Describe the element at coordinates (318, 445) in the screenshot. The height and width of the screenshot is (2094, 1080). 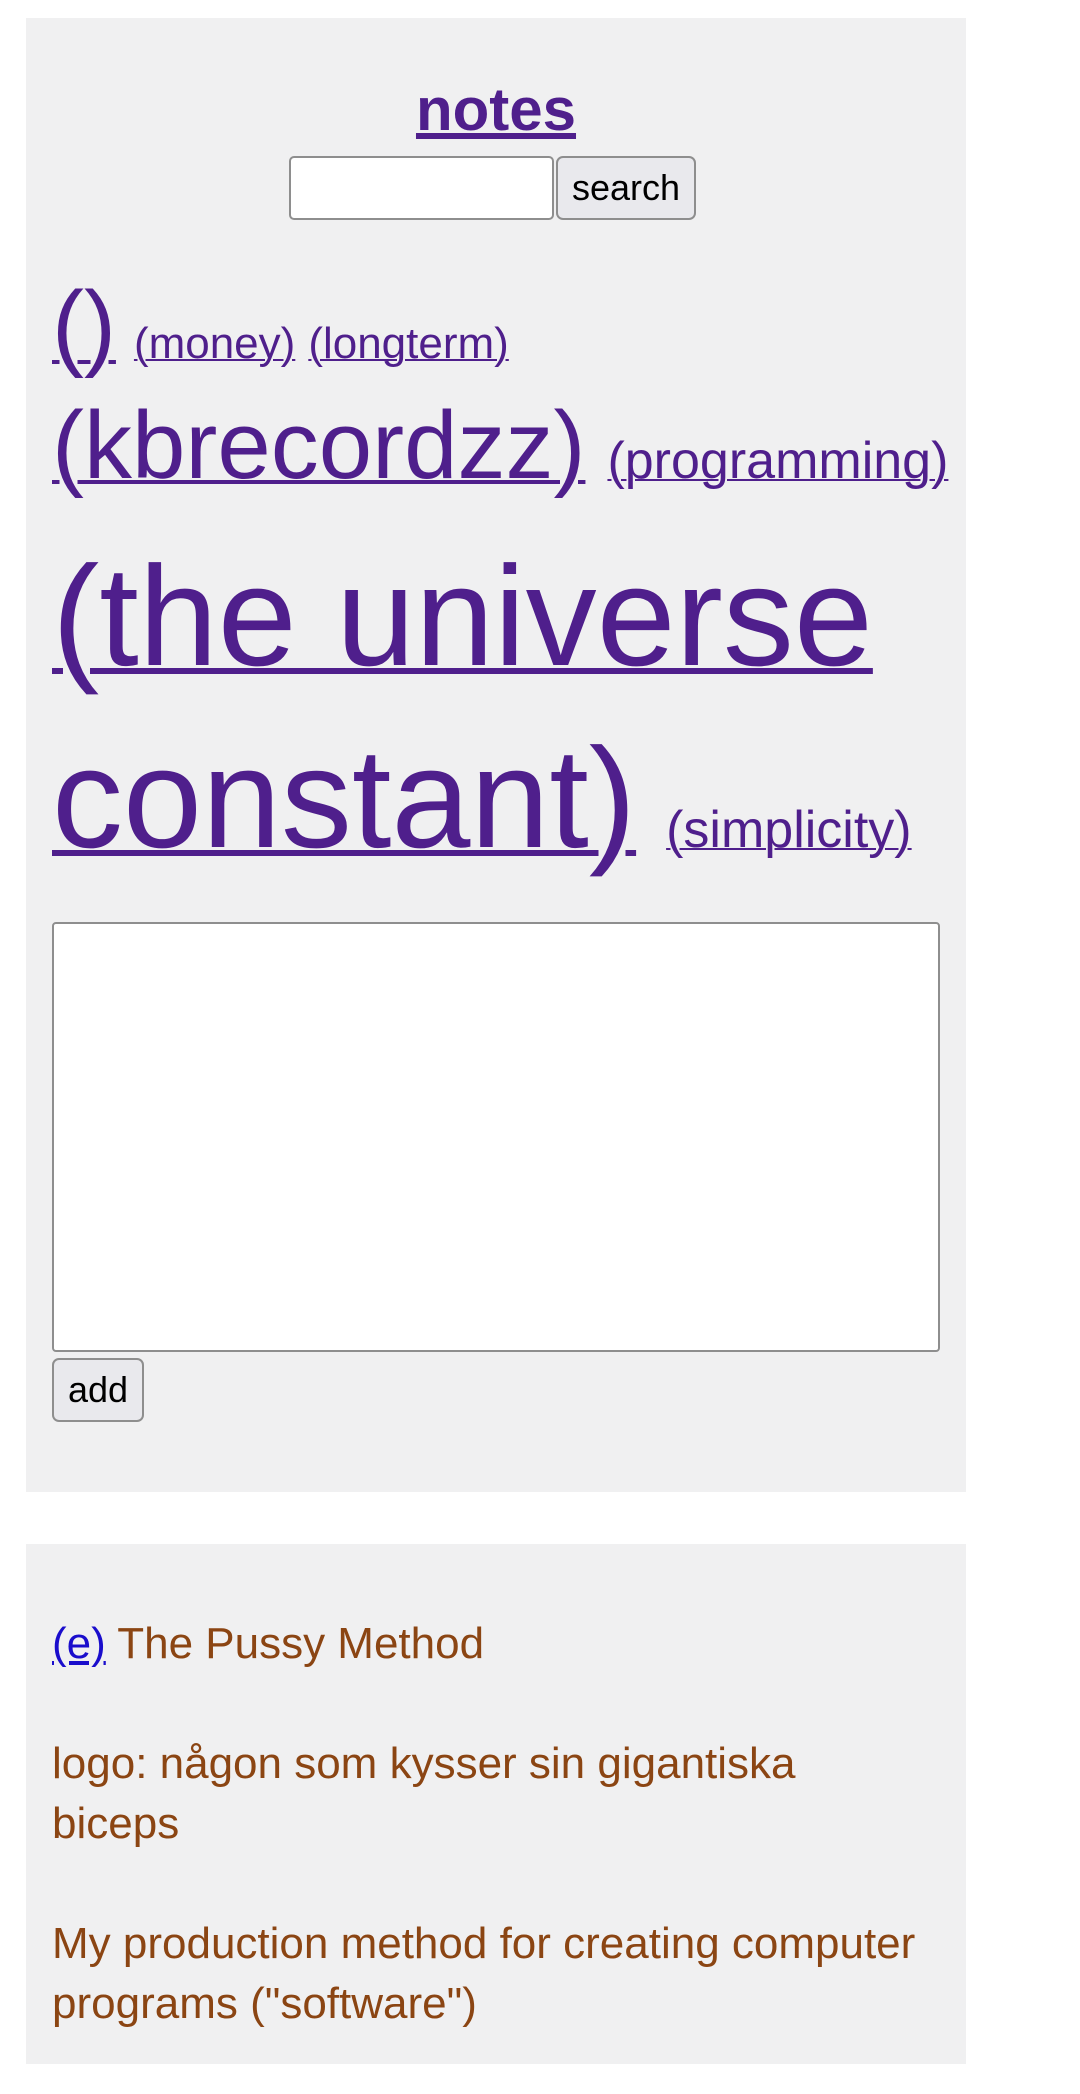
I see `tag-link-kbrecordzz: (kbrecordzz)` at that location.